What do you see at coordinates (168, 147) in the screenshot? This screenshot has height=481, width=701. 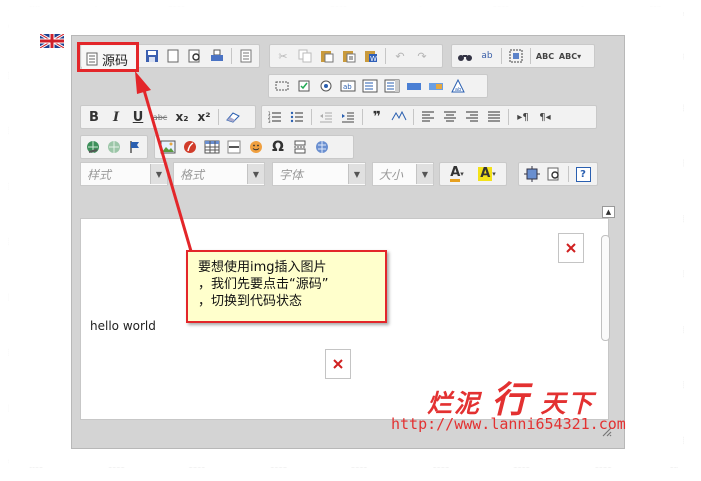 I see `image-icon` at bounding box center [168, 147].